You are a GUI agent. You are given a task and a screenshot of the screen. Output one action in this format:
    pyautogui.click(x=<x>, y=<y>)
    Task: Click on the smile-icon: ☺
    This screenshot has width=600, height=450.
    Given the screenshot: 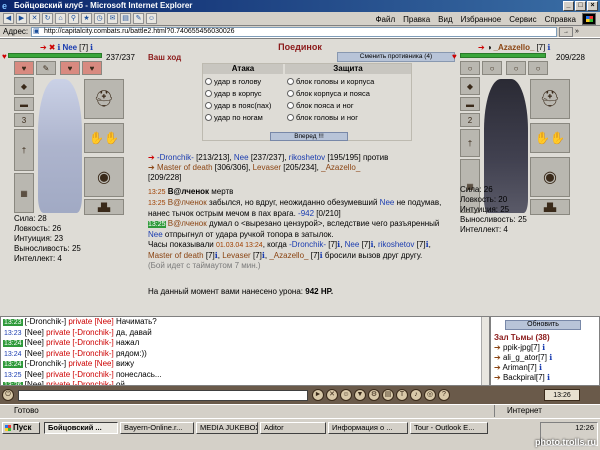 What is the action you would take?
    pyautogui.click(x=346, y=395)
    